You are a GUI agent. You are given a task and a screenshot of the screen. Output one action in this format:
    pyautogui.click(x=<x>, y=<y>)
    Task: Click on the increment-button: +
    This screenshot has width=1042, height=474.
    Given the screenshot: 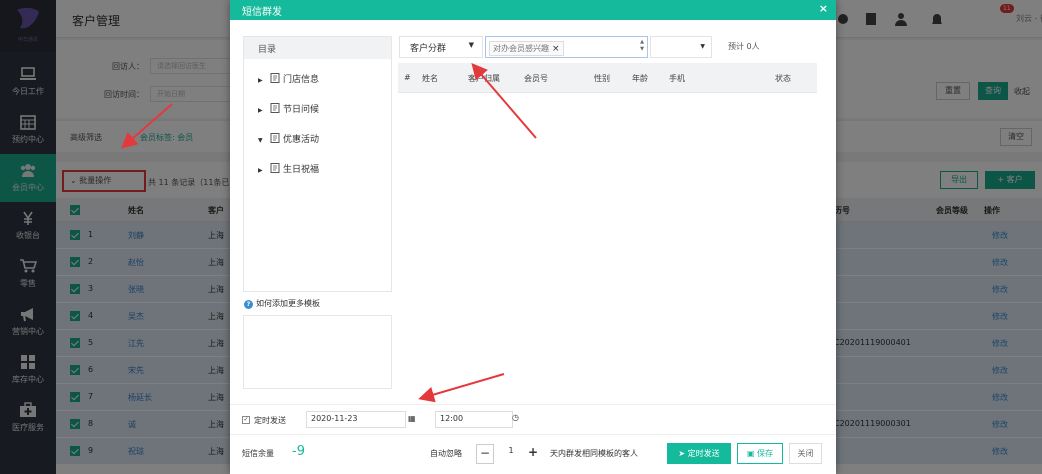 What is the action you would take?
    pyautogui.click(x=533, y=454)
    